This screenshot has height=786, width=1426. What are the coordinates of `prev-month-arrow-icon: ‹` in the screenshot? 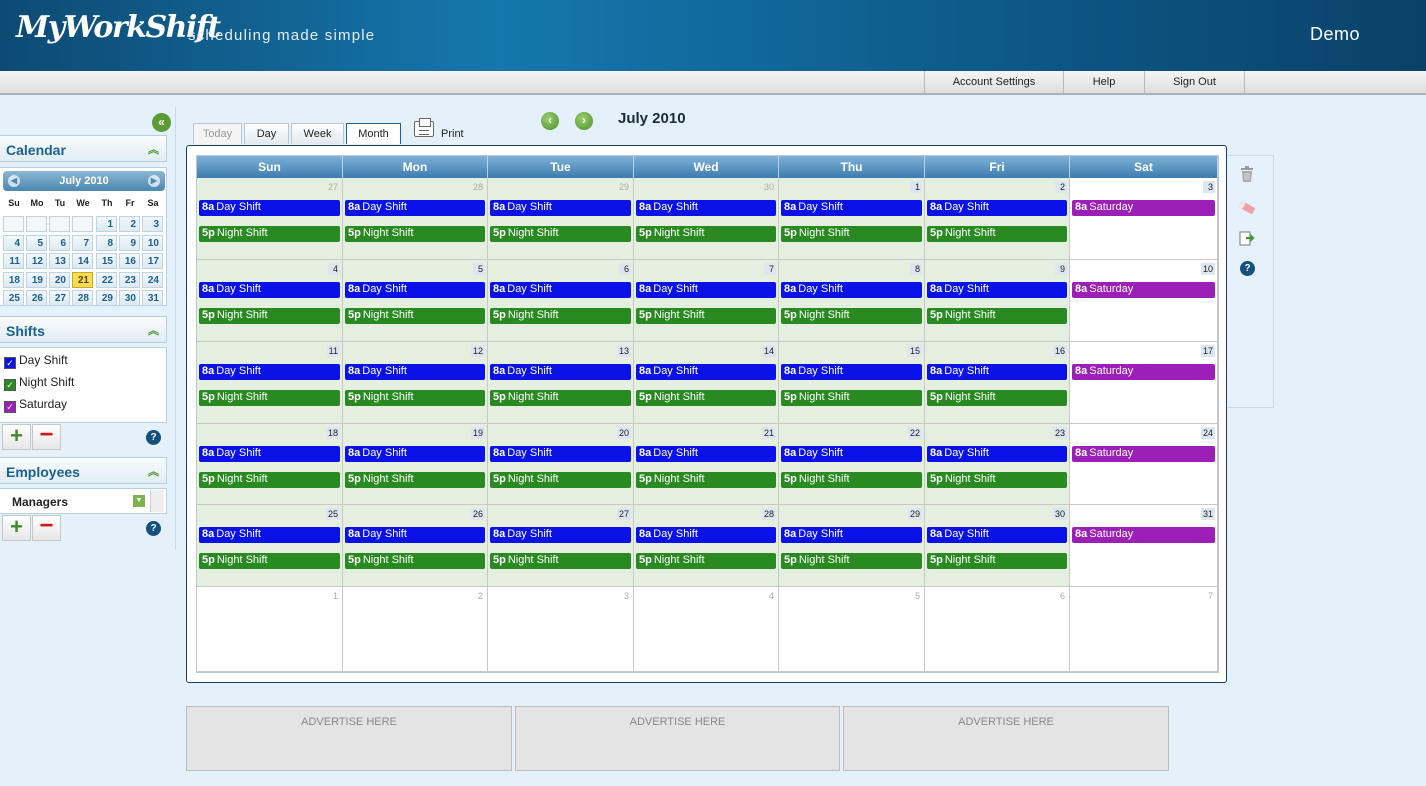 It's located at (550, 121).